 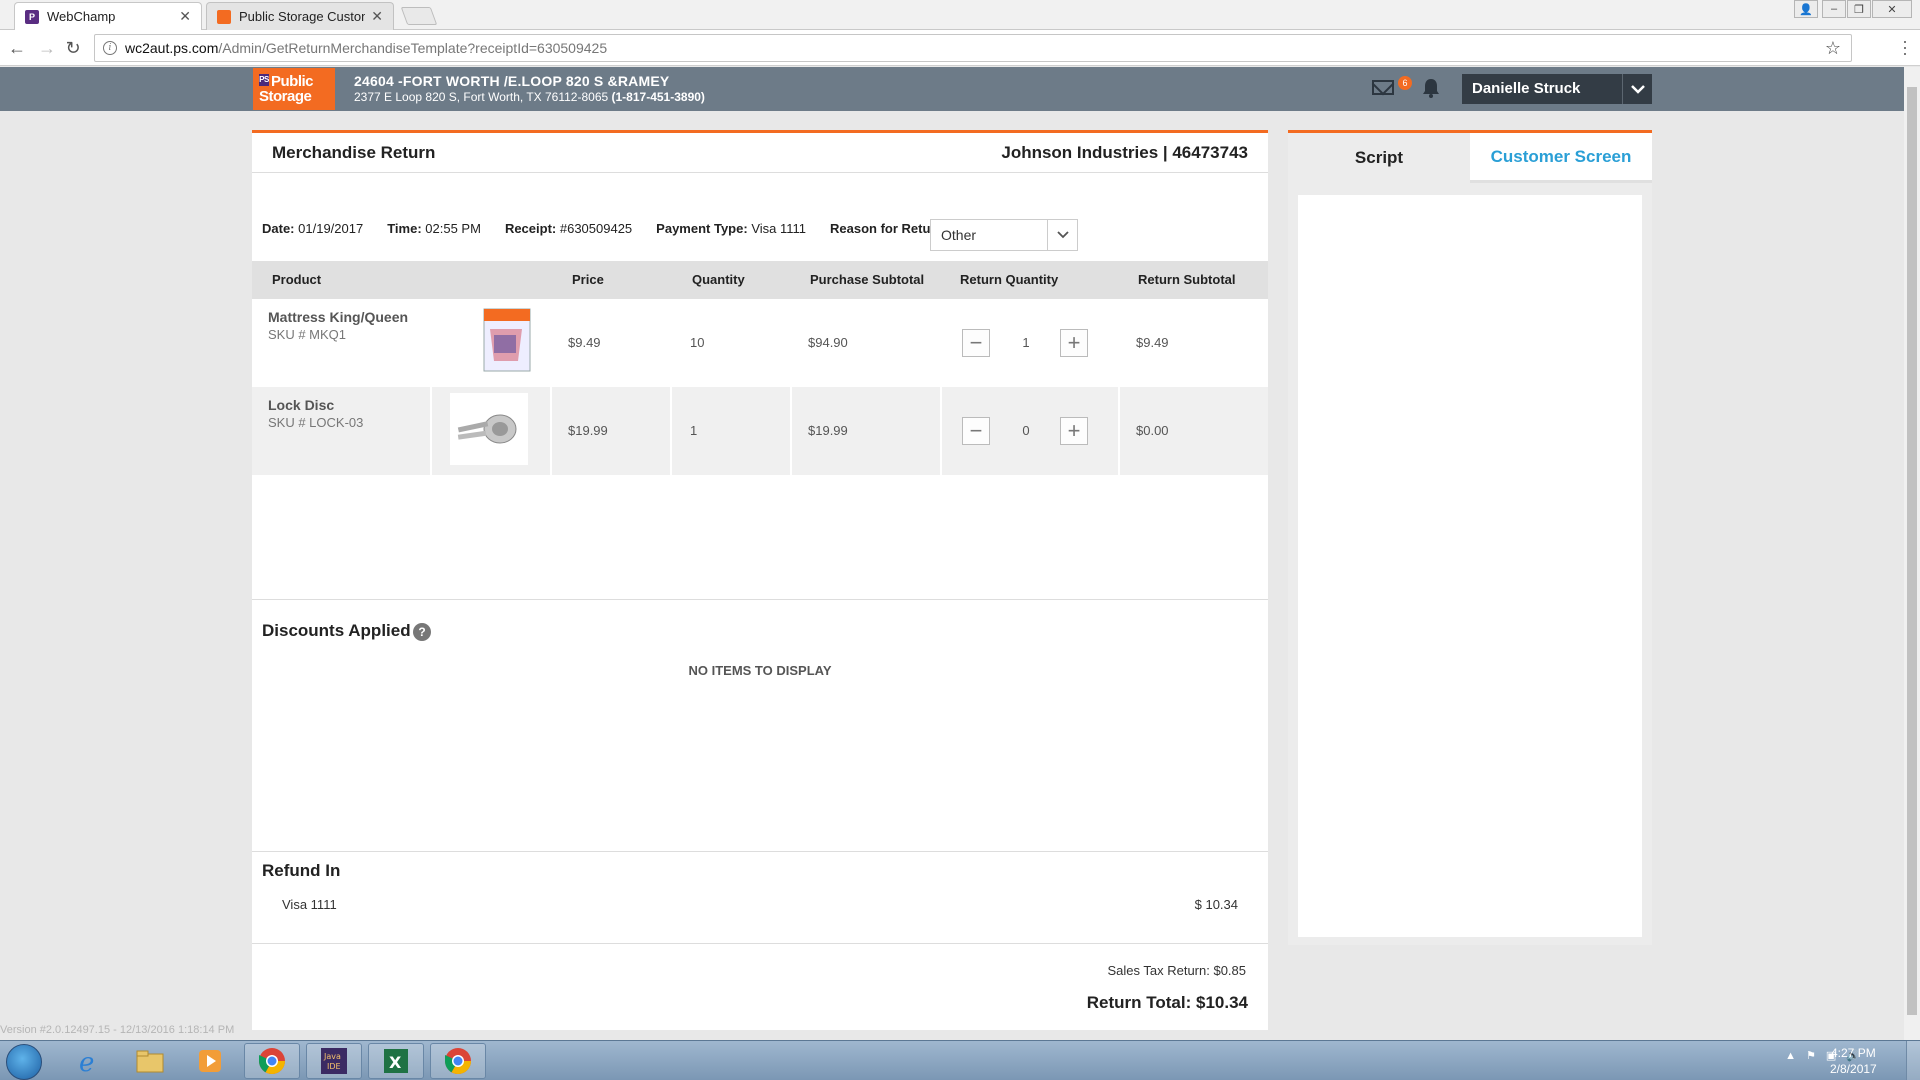 What do you see at coordinates (1009, 279) in the screenshot?
I see `col-return-quantity: Return Quantity` at bounding box center [1009, 279].